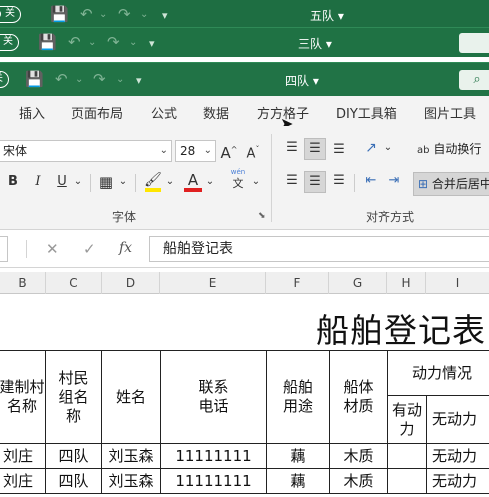 The image size is (489, 497). What do you see at coordinates (315, 149) in the screenshot?
I see `align-middle-icon: ☰` at bounding box center [315, 149].